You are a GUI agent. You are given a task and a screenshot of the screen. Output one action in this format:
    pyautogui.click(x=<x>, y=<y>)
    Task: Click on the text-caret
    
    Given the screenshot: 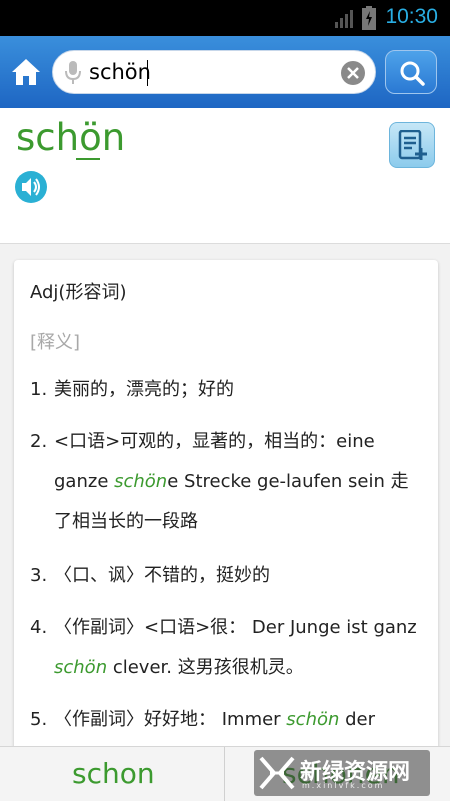 What is the action you would take?
    pyautogui.click(x=147, y=73)
    